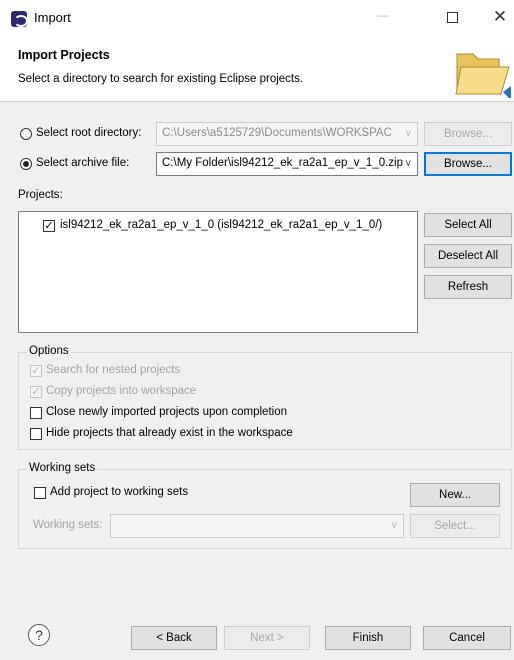  What do you see at coordinates (468, 287) in the screenshot?
I see `refresh-button: Refresh` at bounding box center [468, 287].